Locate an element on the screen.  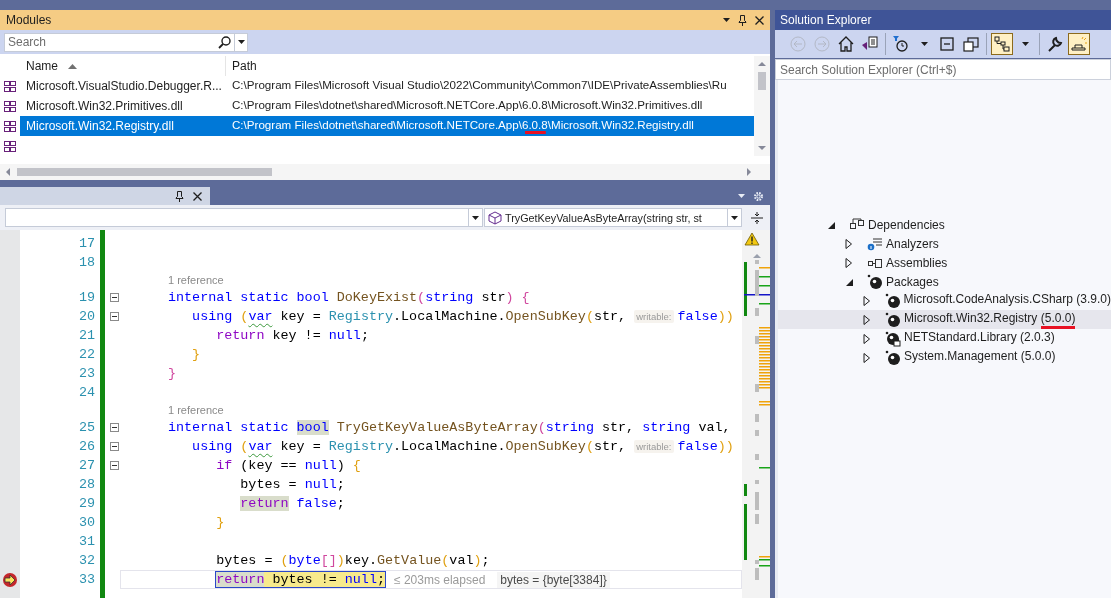
tree-item-label: Assemblies is located at coordinates (917, 262).